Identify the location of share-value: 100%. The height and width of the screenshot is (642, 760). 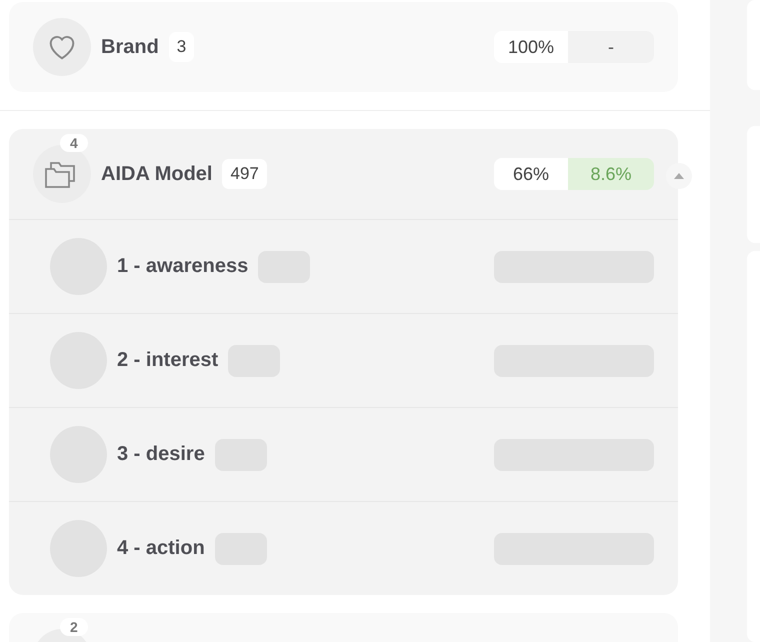
(531, 47).